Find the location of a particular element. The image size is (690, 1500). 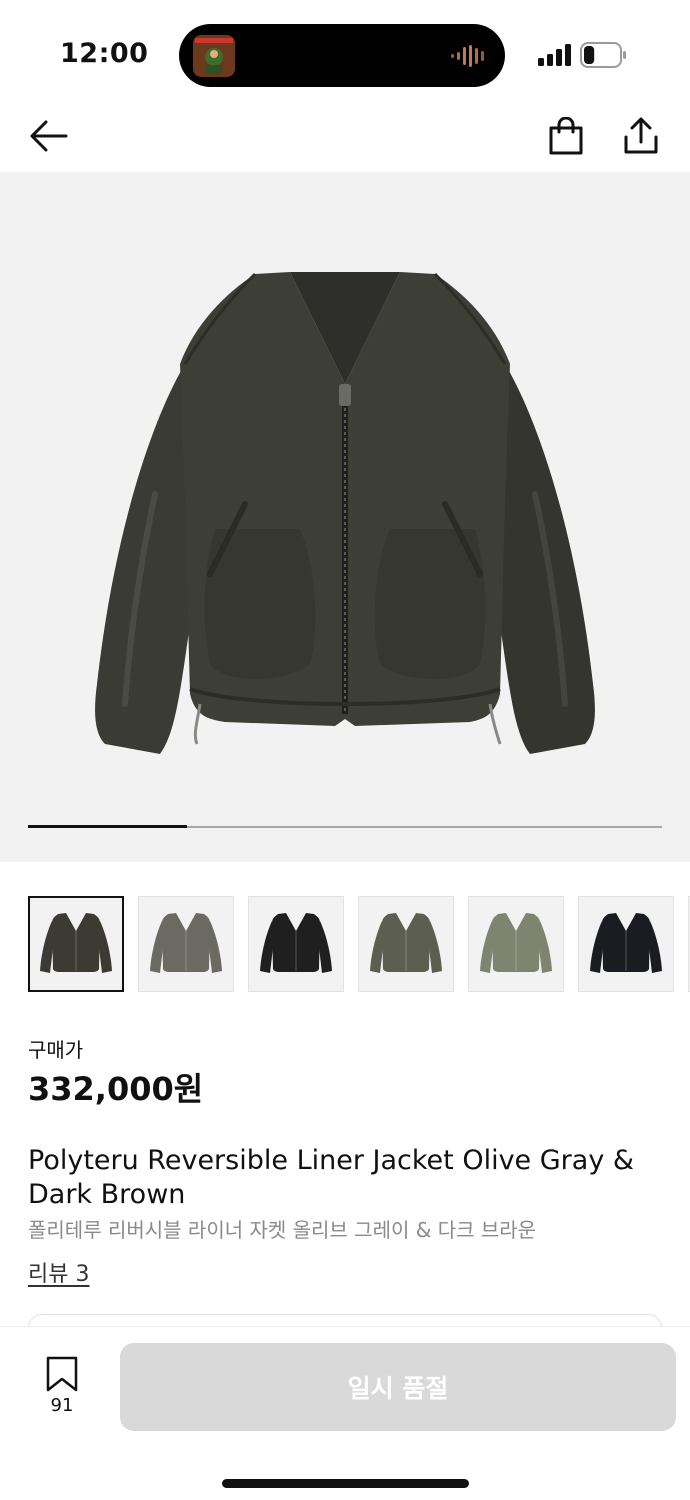

now-playing-artwork-icon is located at coordinates (214, 56).